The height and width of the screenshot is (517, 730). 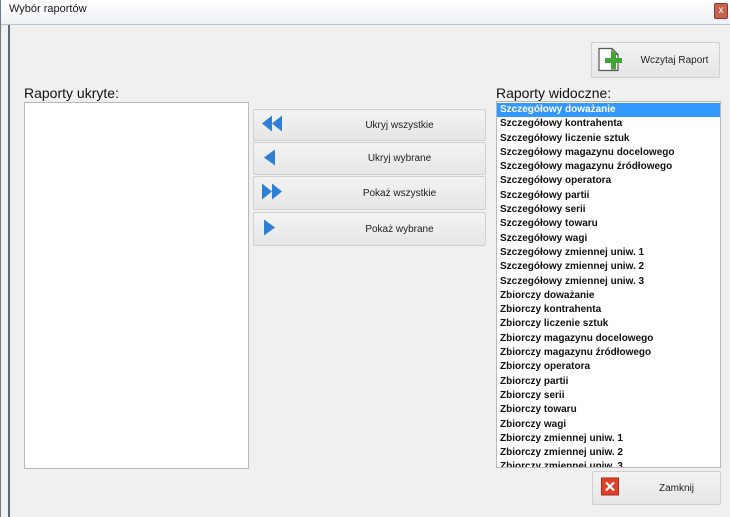 I want to click on title-bar: Wybór raportów x, so click(x=365, y=12).